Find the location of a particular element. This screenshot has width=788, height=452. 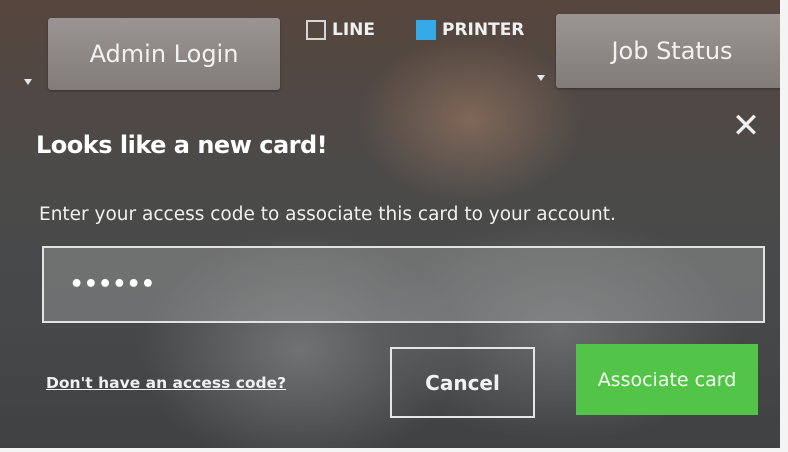

cancel-button-label: Cancel is located at coordinates (462, 382).